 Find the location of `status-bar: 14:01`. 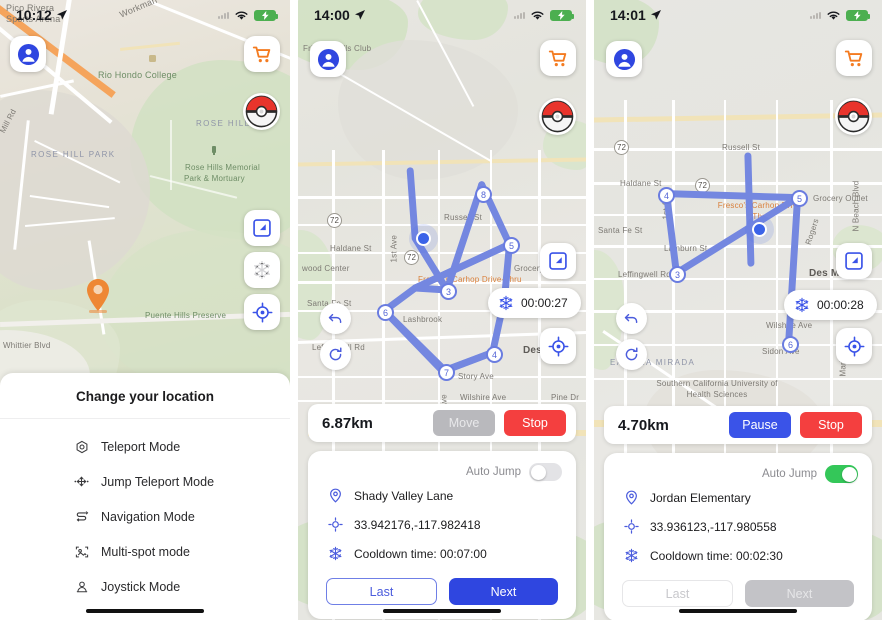

status-bar: 14:01 is located at coordinates (738, 15).